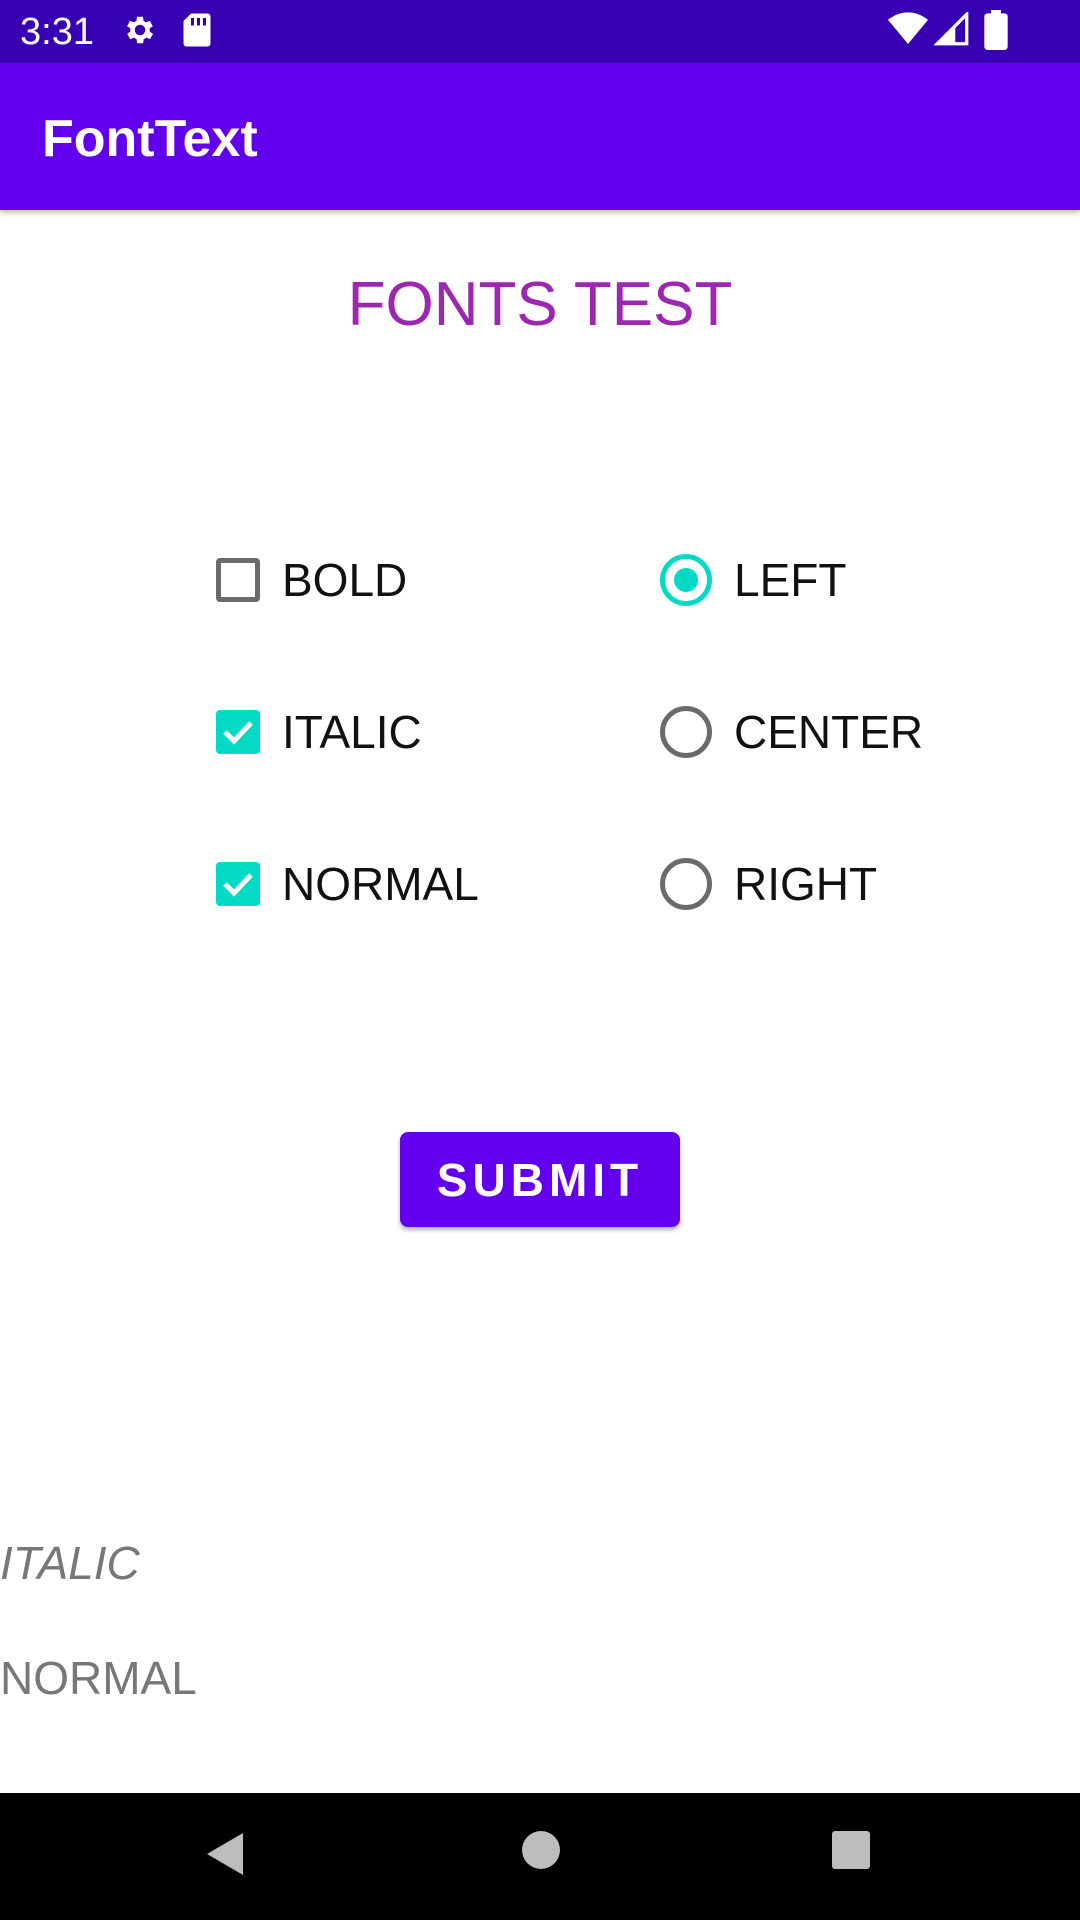  Describe the element at coordinates (829, 732) in the screenshot. I see `radio-label: CENTER` at that location.